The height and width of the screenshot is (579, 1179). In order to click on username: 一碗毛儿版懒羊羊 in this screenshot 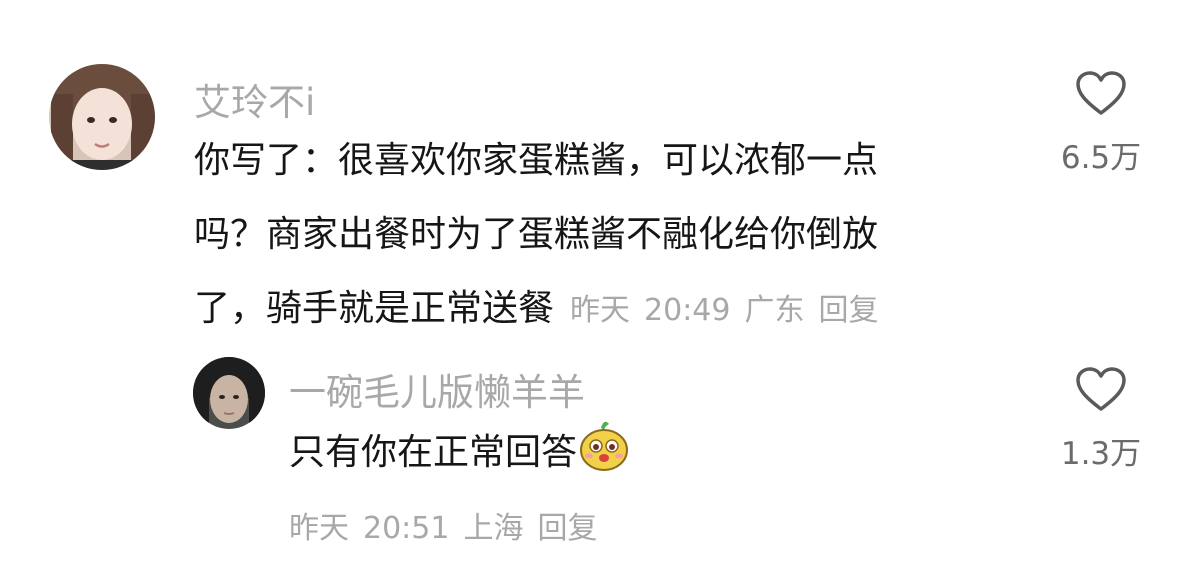, I will do `click(437, 389)`.